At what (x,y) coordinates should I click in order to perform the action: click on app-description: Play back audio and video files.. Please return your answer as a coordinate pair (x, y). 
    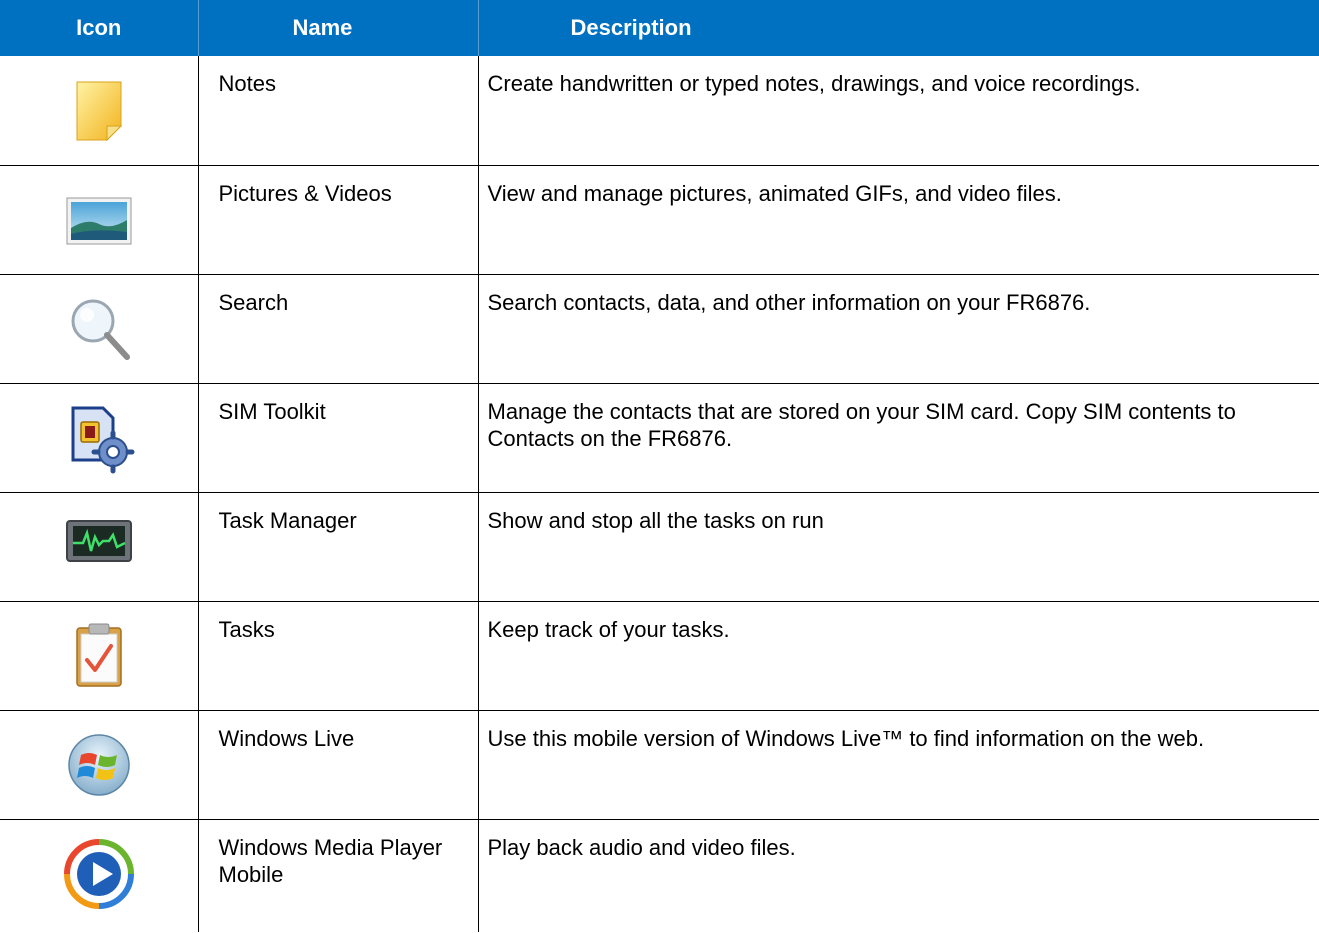
    Looking at the image, I should click on (898, 875).